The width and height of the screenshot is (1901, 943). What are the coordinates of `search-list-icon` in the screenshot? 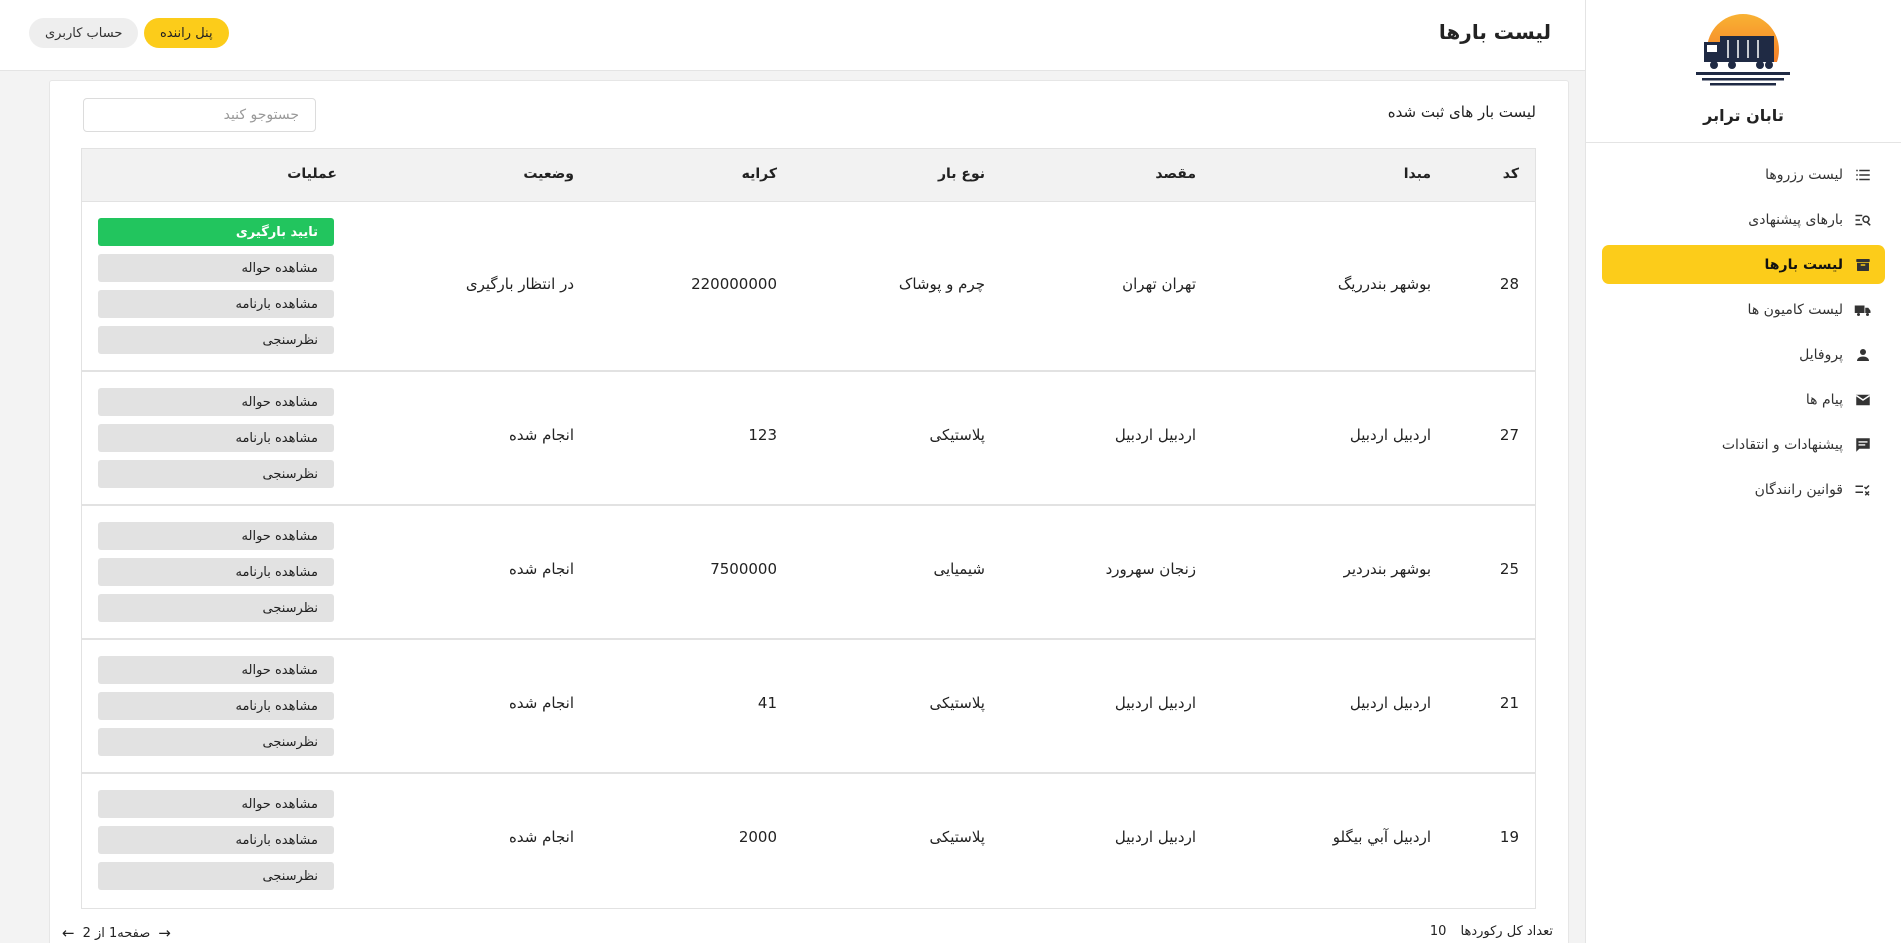 It's located at (1863, 220).